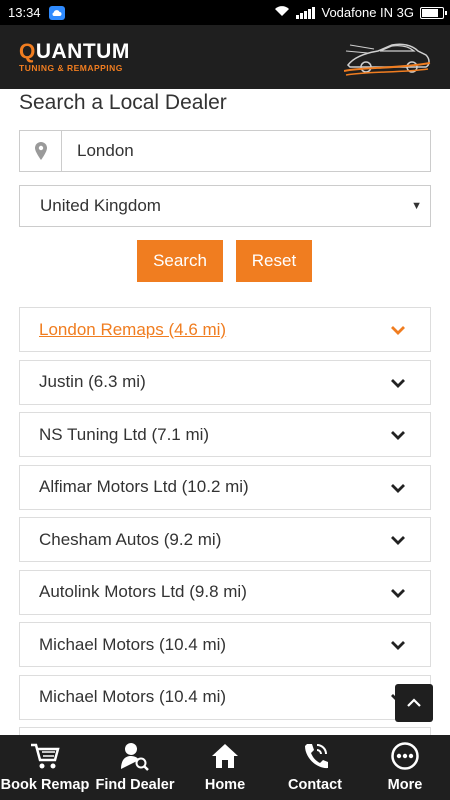  What do you see at coordinates (282, 12) in the screenshot?
I see `wifi-icon` at bounding box center [282, 12].